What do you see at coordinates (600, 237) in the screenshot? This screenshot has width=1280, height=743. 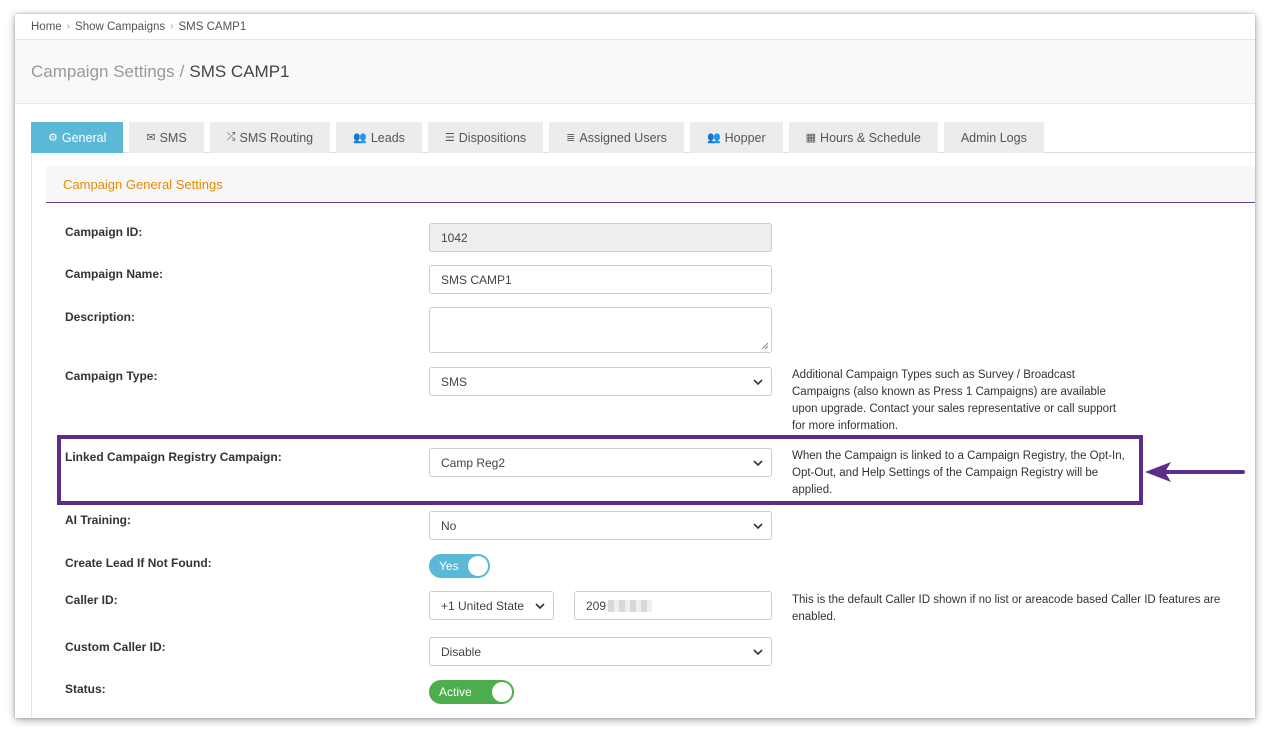 I see `campaign-id-field: 1042` at bounding box center [600, 237].